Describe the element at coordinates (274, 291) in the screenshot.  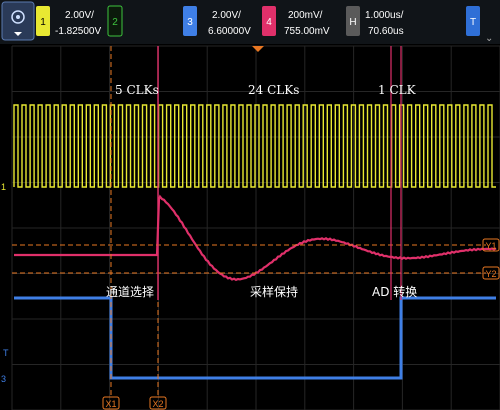
I see `annotation-sample-hold: 采样保持` at that location.